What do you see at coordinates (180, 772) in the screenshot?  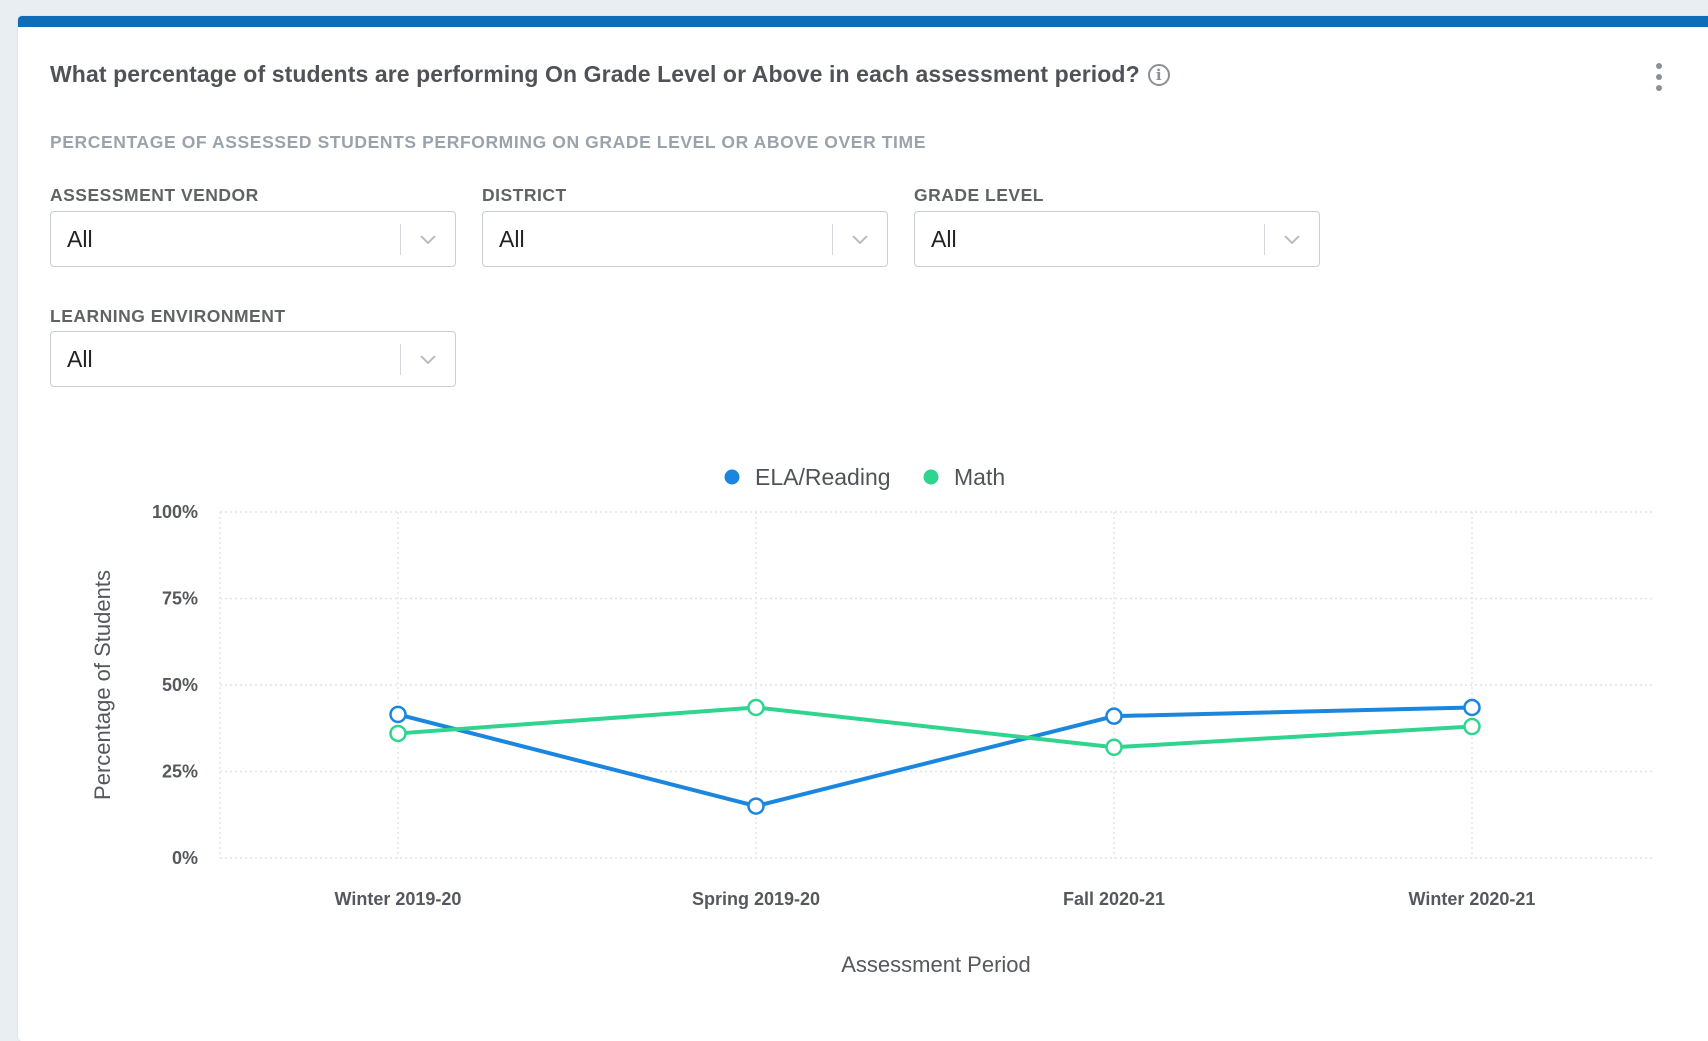 I see `y-tick-label: 25%` at bounding box center [180, 772].